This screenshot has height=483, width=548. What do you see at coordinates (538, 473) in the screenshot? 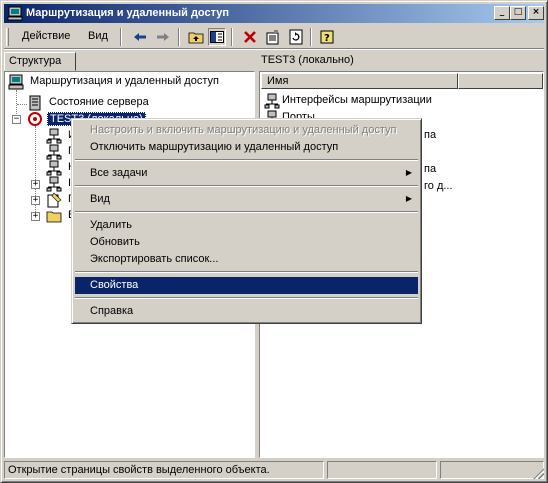
I see `resize-grip` at bounding box center [538, 473].